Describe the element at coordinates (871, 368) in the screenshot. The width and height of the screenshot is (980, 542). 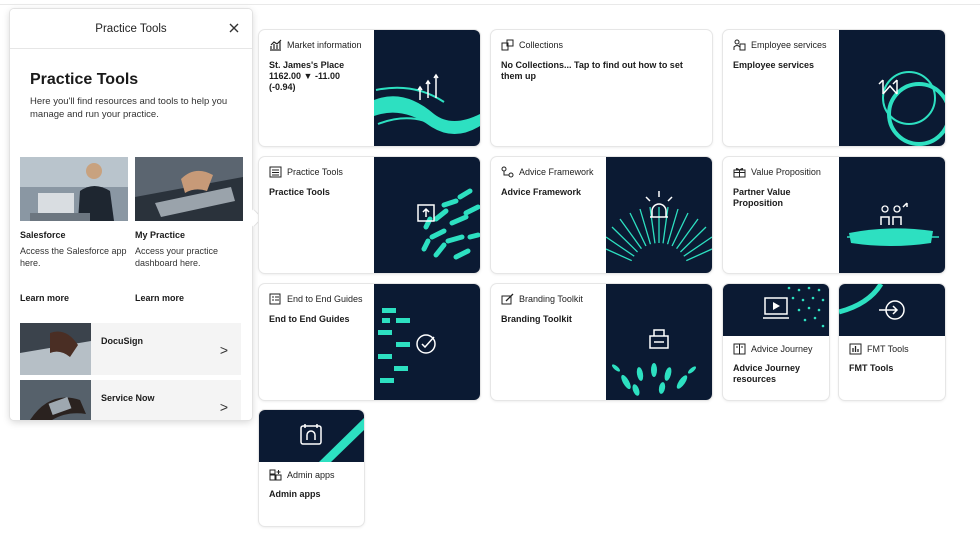
I see `tile-title: FMT Tools` at that location.